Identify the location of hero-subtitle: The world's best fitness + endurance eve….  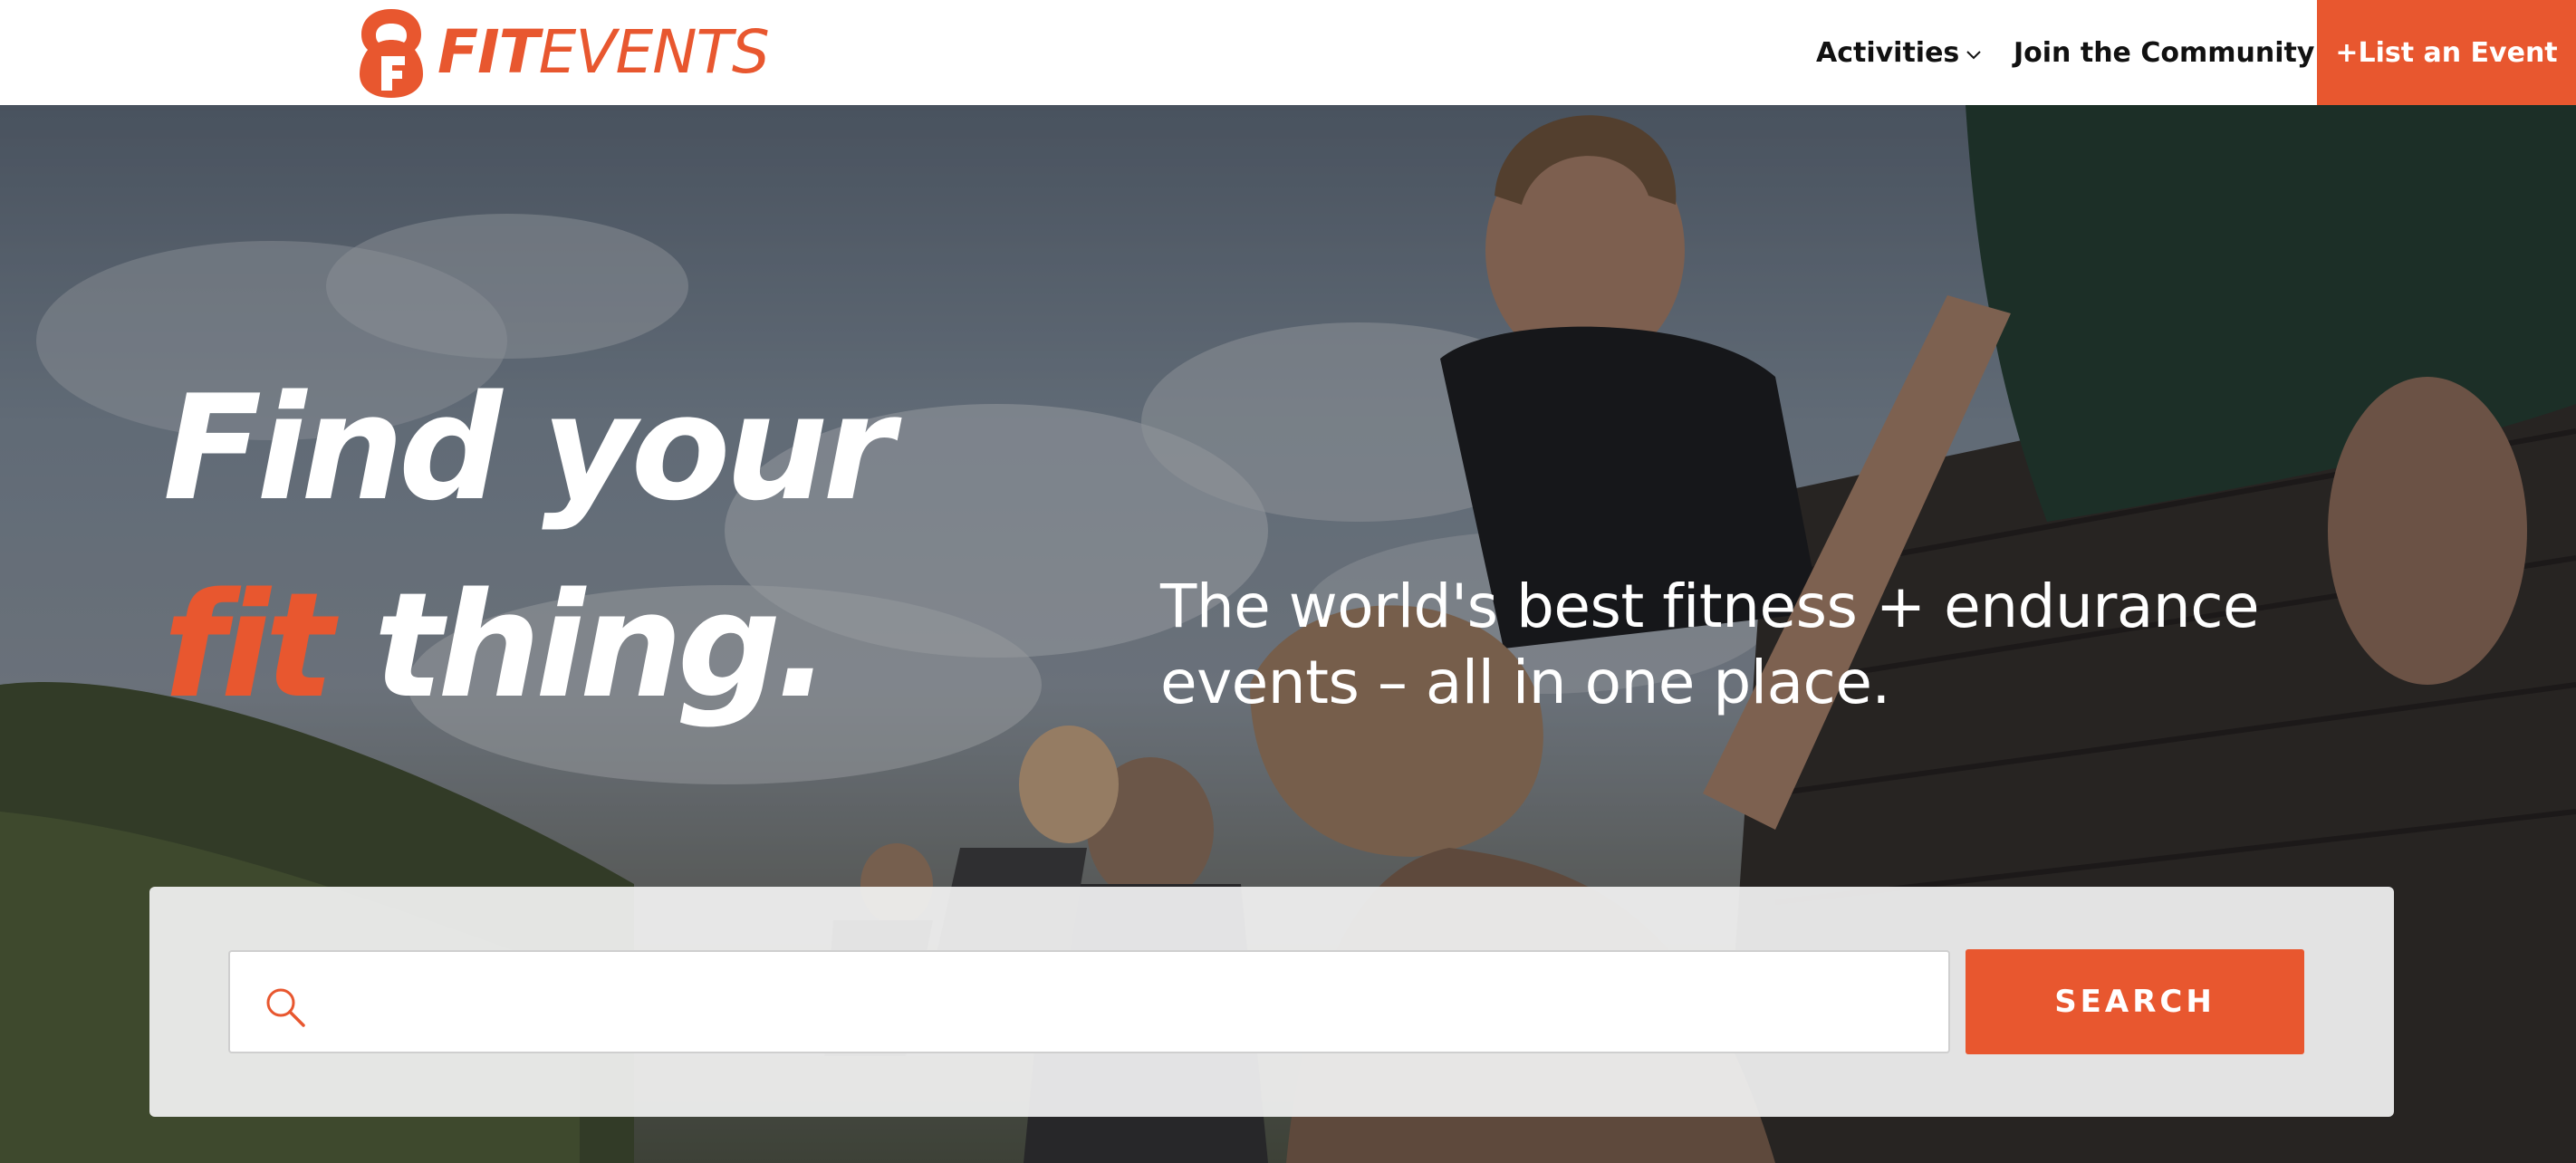
(1710, 644).